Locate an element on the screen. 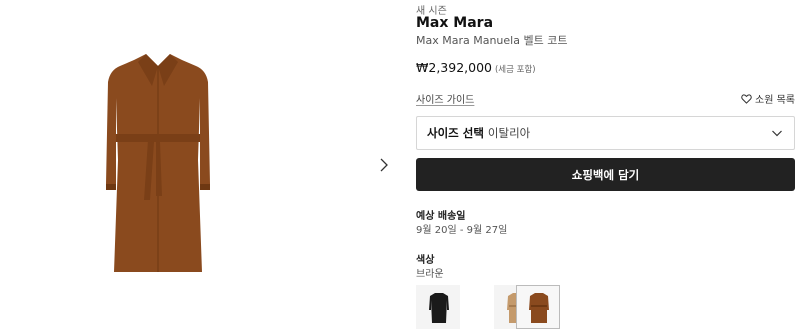  chevron-down-icon is located at coordinates (777, 133).